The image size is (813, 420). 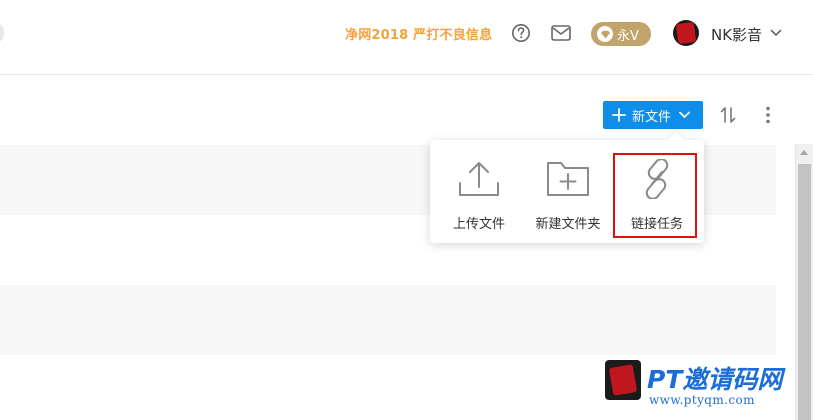 What do you see at coordinates (702, 400) in the screenshot?
I see `watermark-url: www.ptyqm.com` at bounding box center [702, 400].